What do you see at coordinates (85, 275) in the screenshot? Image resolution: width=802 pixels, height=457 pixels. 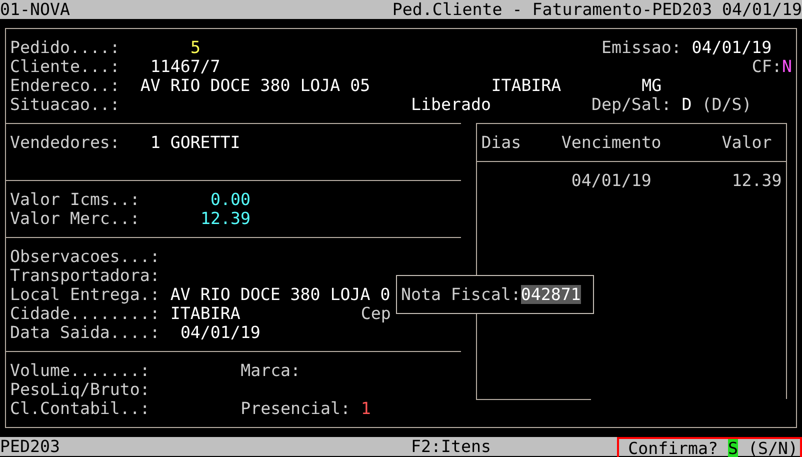 I see `field-label: Transportadora:` at bounding box center [85, 275].